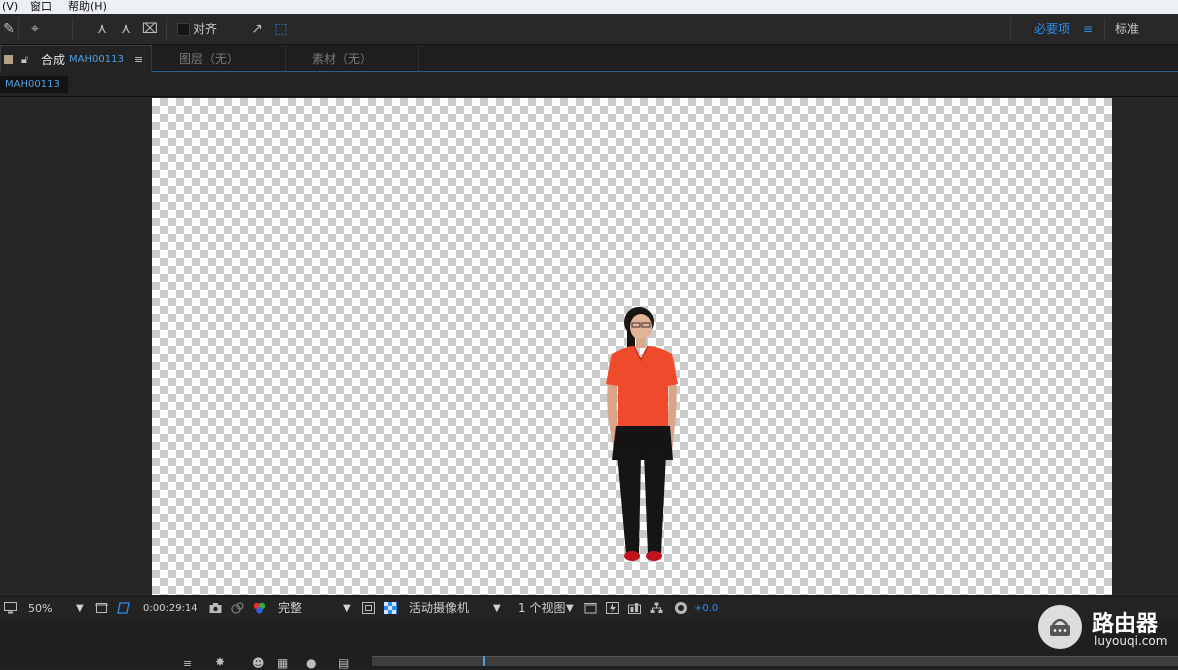 The image size is (1178, 670). What do you see at coordinates (282, 663) in the screenshot?
I see `frame-blending-icon: ▦` at bounding box center [282, 663].